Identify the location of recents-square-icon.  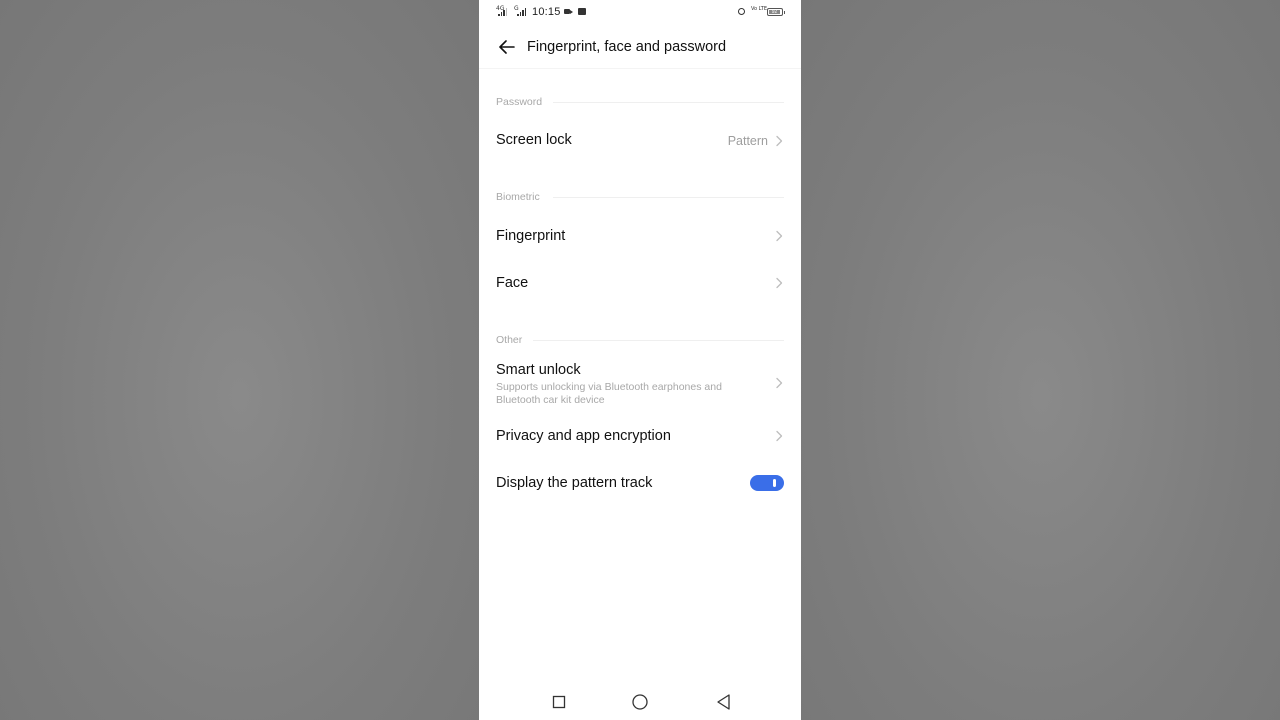
(559, 702).